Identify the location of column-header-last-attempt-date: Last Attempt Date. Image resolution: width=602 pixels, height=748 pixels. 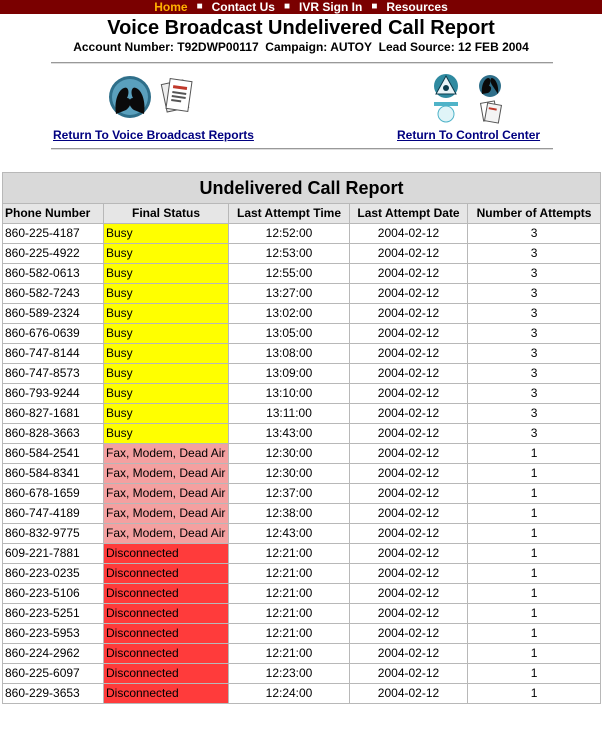
(408, 213).